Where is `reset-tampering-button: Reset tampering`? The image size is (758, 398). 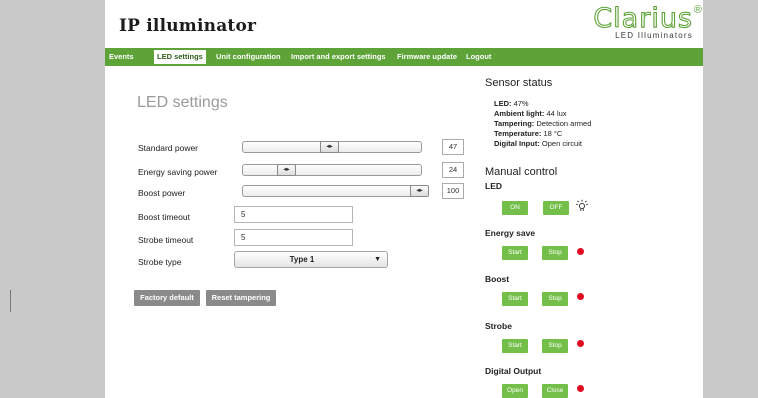
reset-tampering-button: Reset tampering is located at coordinates (241, 298).